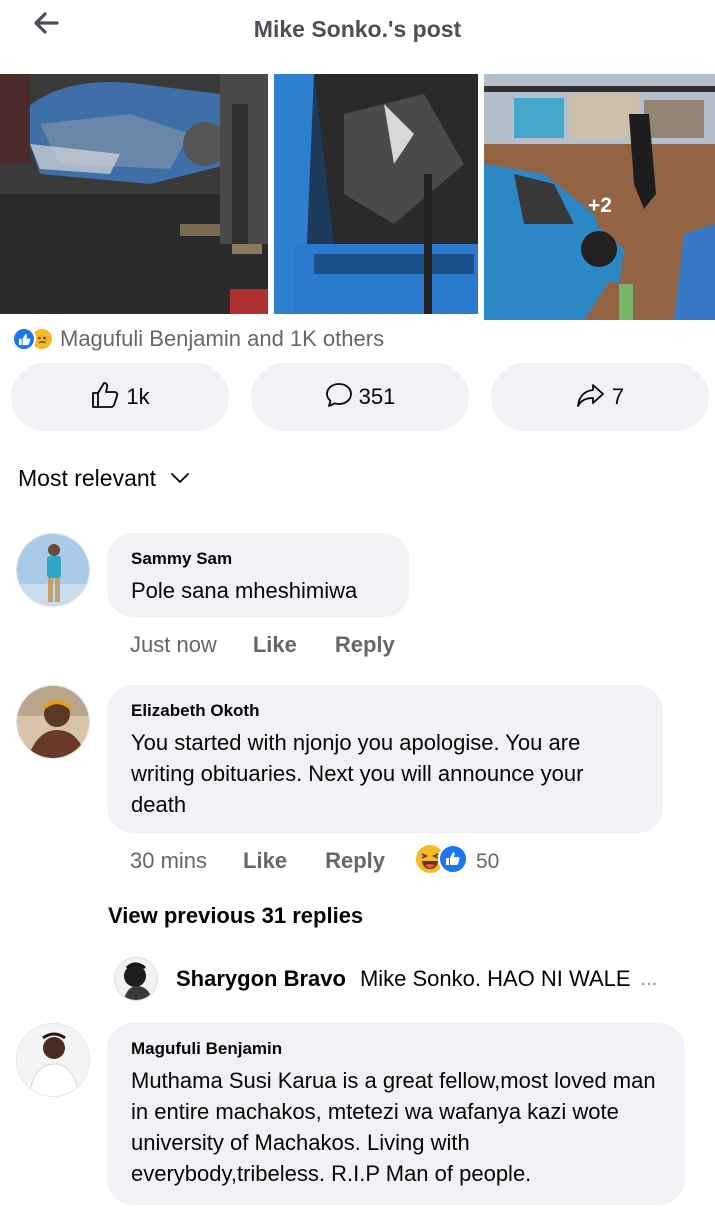  I want to click on reactions-summary: Magufuli Benjamin and 1K others, so click(198, 339).